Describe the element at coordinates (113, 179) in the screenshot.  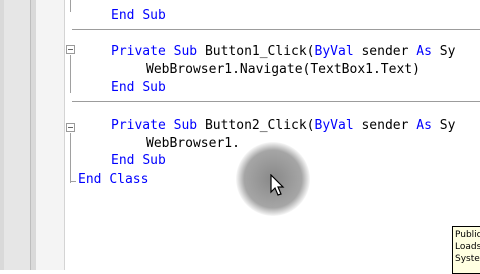
I see `code-line-end-class: End Class` at that location.